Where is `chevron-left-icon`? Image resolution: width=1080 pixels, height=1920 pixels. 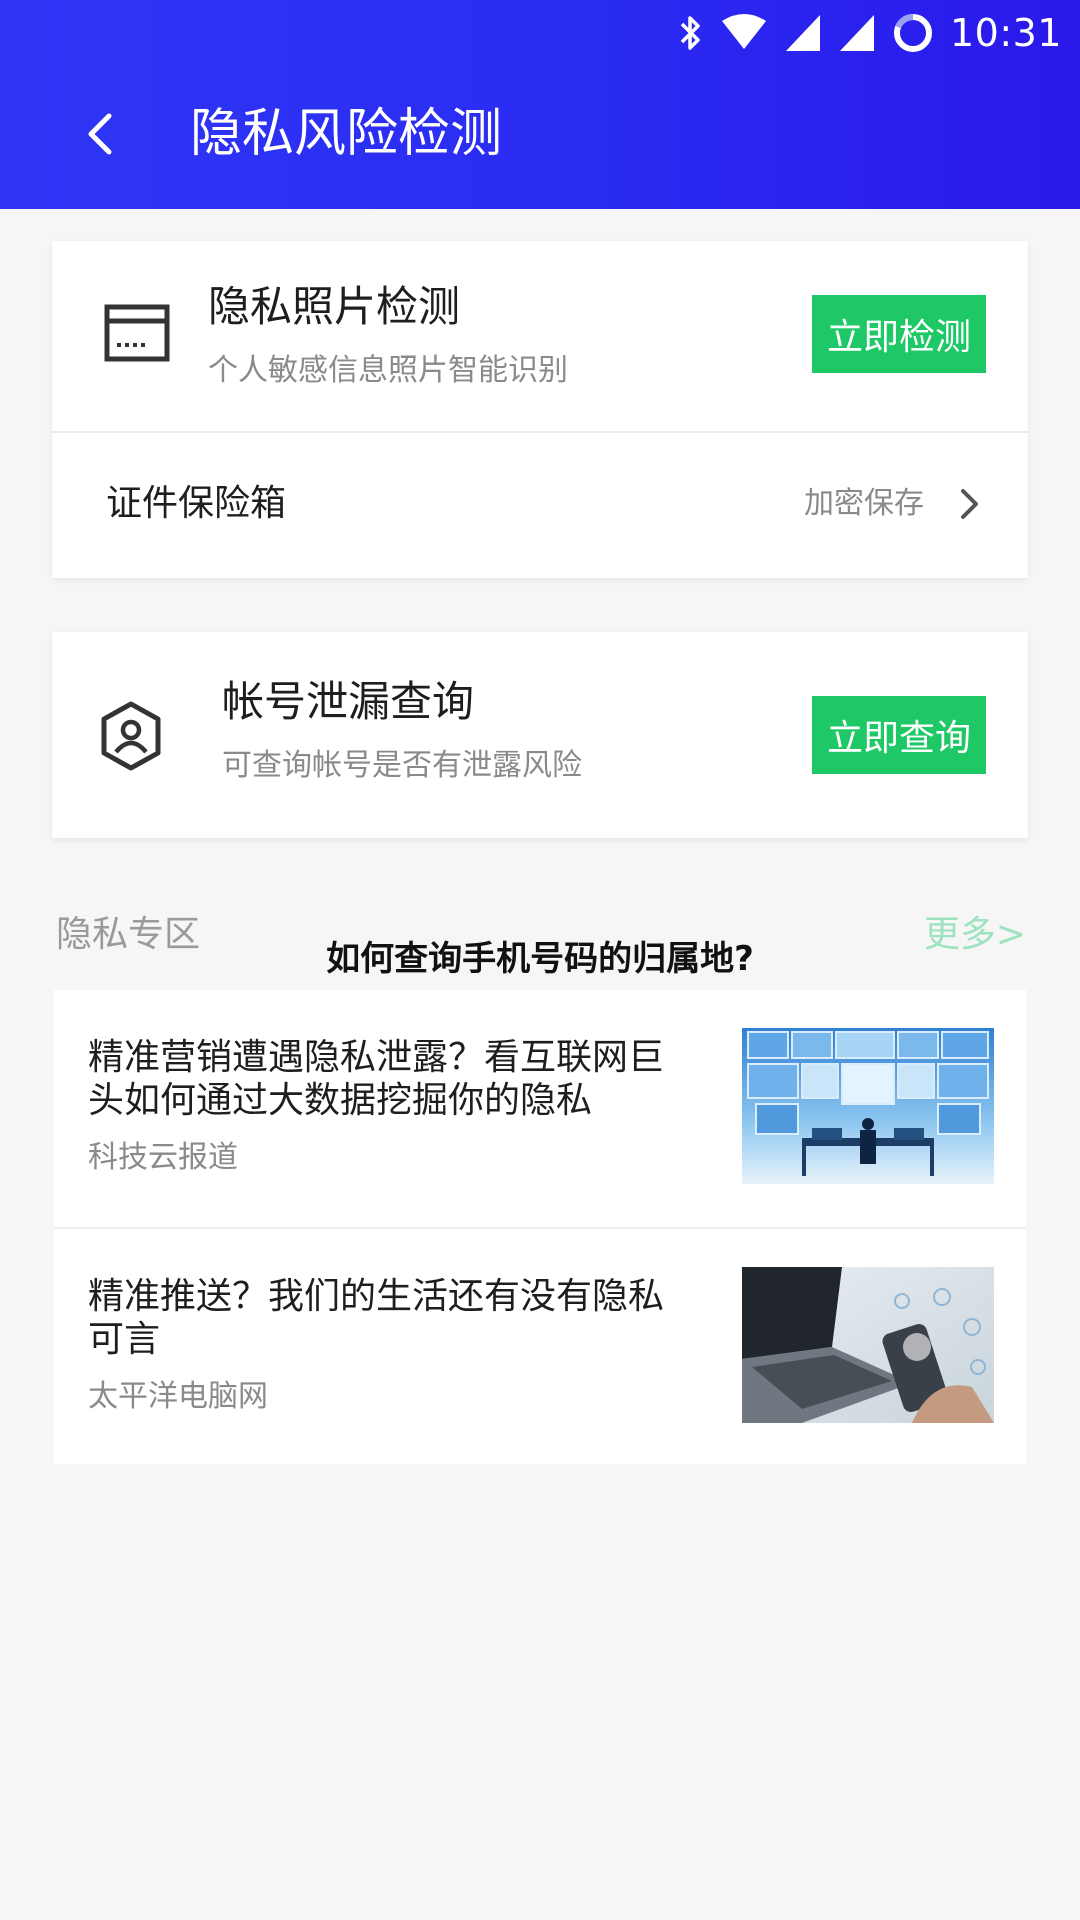
chevron-left-icon is located at coordinates (100, 134).